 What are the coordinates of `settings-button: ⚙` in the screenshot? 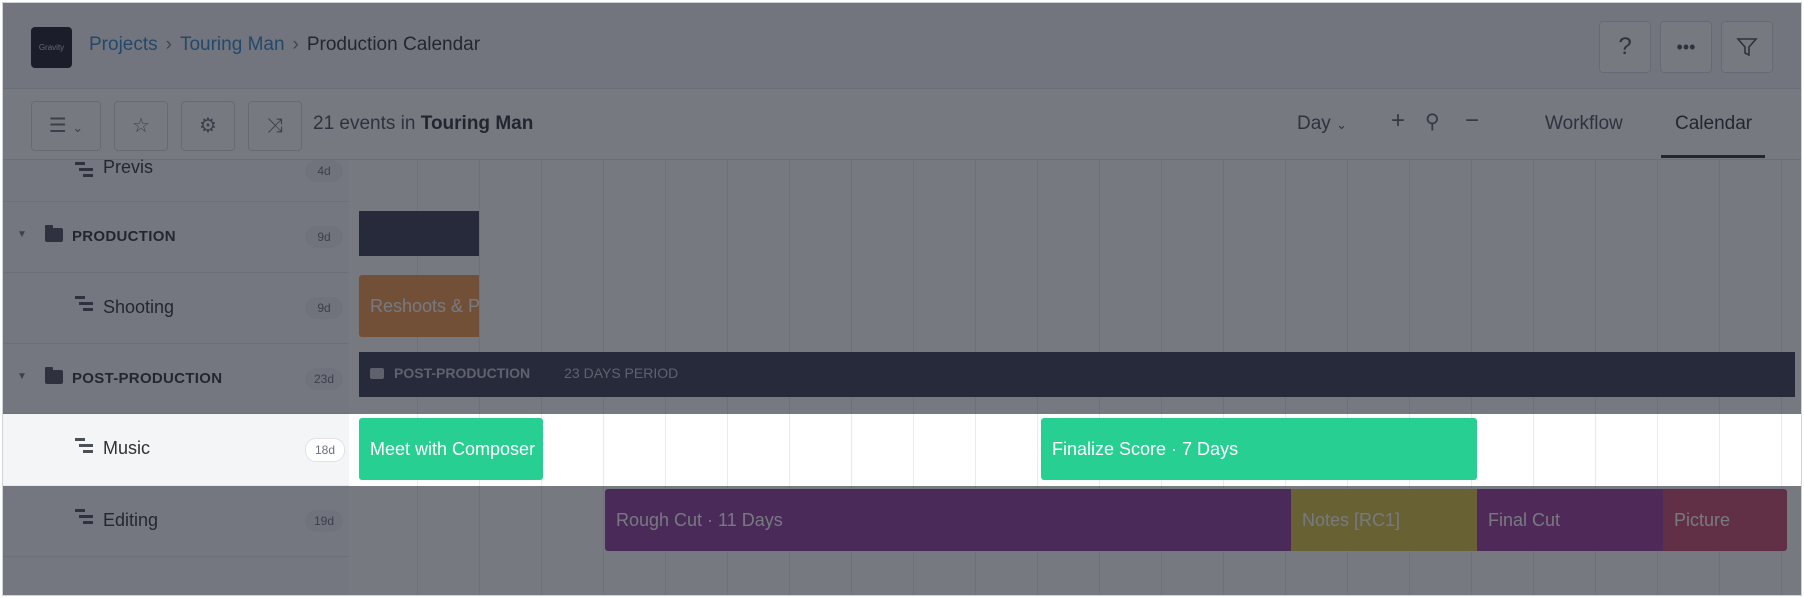 It's located at (208, 126).